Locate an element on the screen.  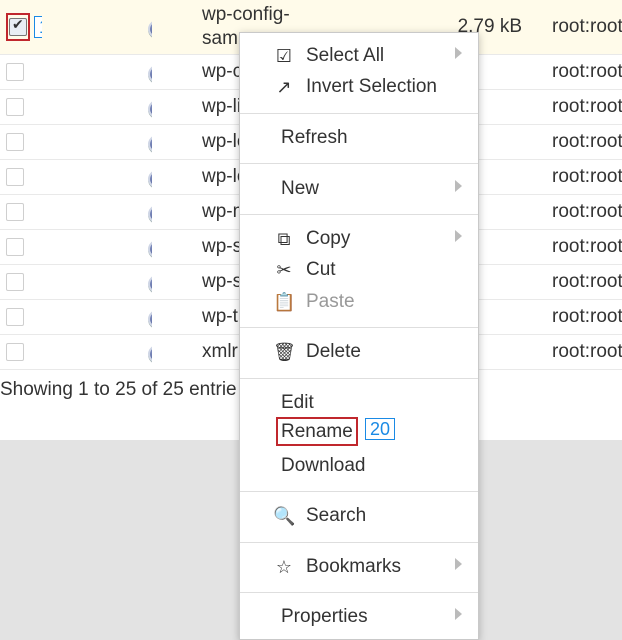
annotation-badge: 19 is located at coordinates (38, 27).